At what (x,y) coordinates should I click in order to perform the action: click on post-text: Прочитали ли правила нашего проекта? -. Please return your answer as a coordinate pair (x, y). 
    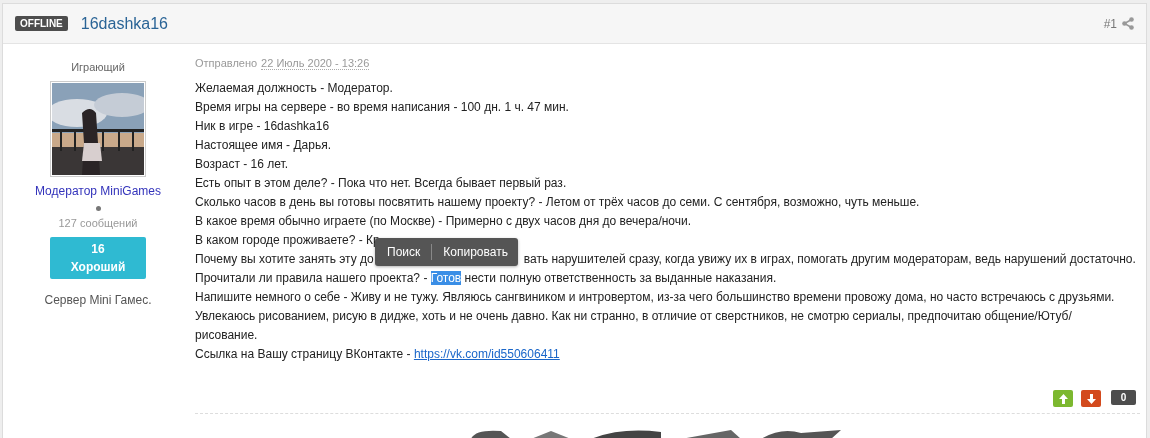
    Looking at the image, I should click on (312, 278).